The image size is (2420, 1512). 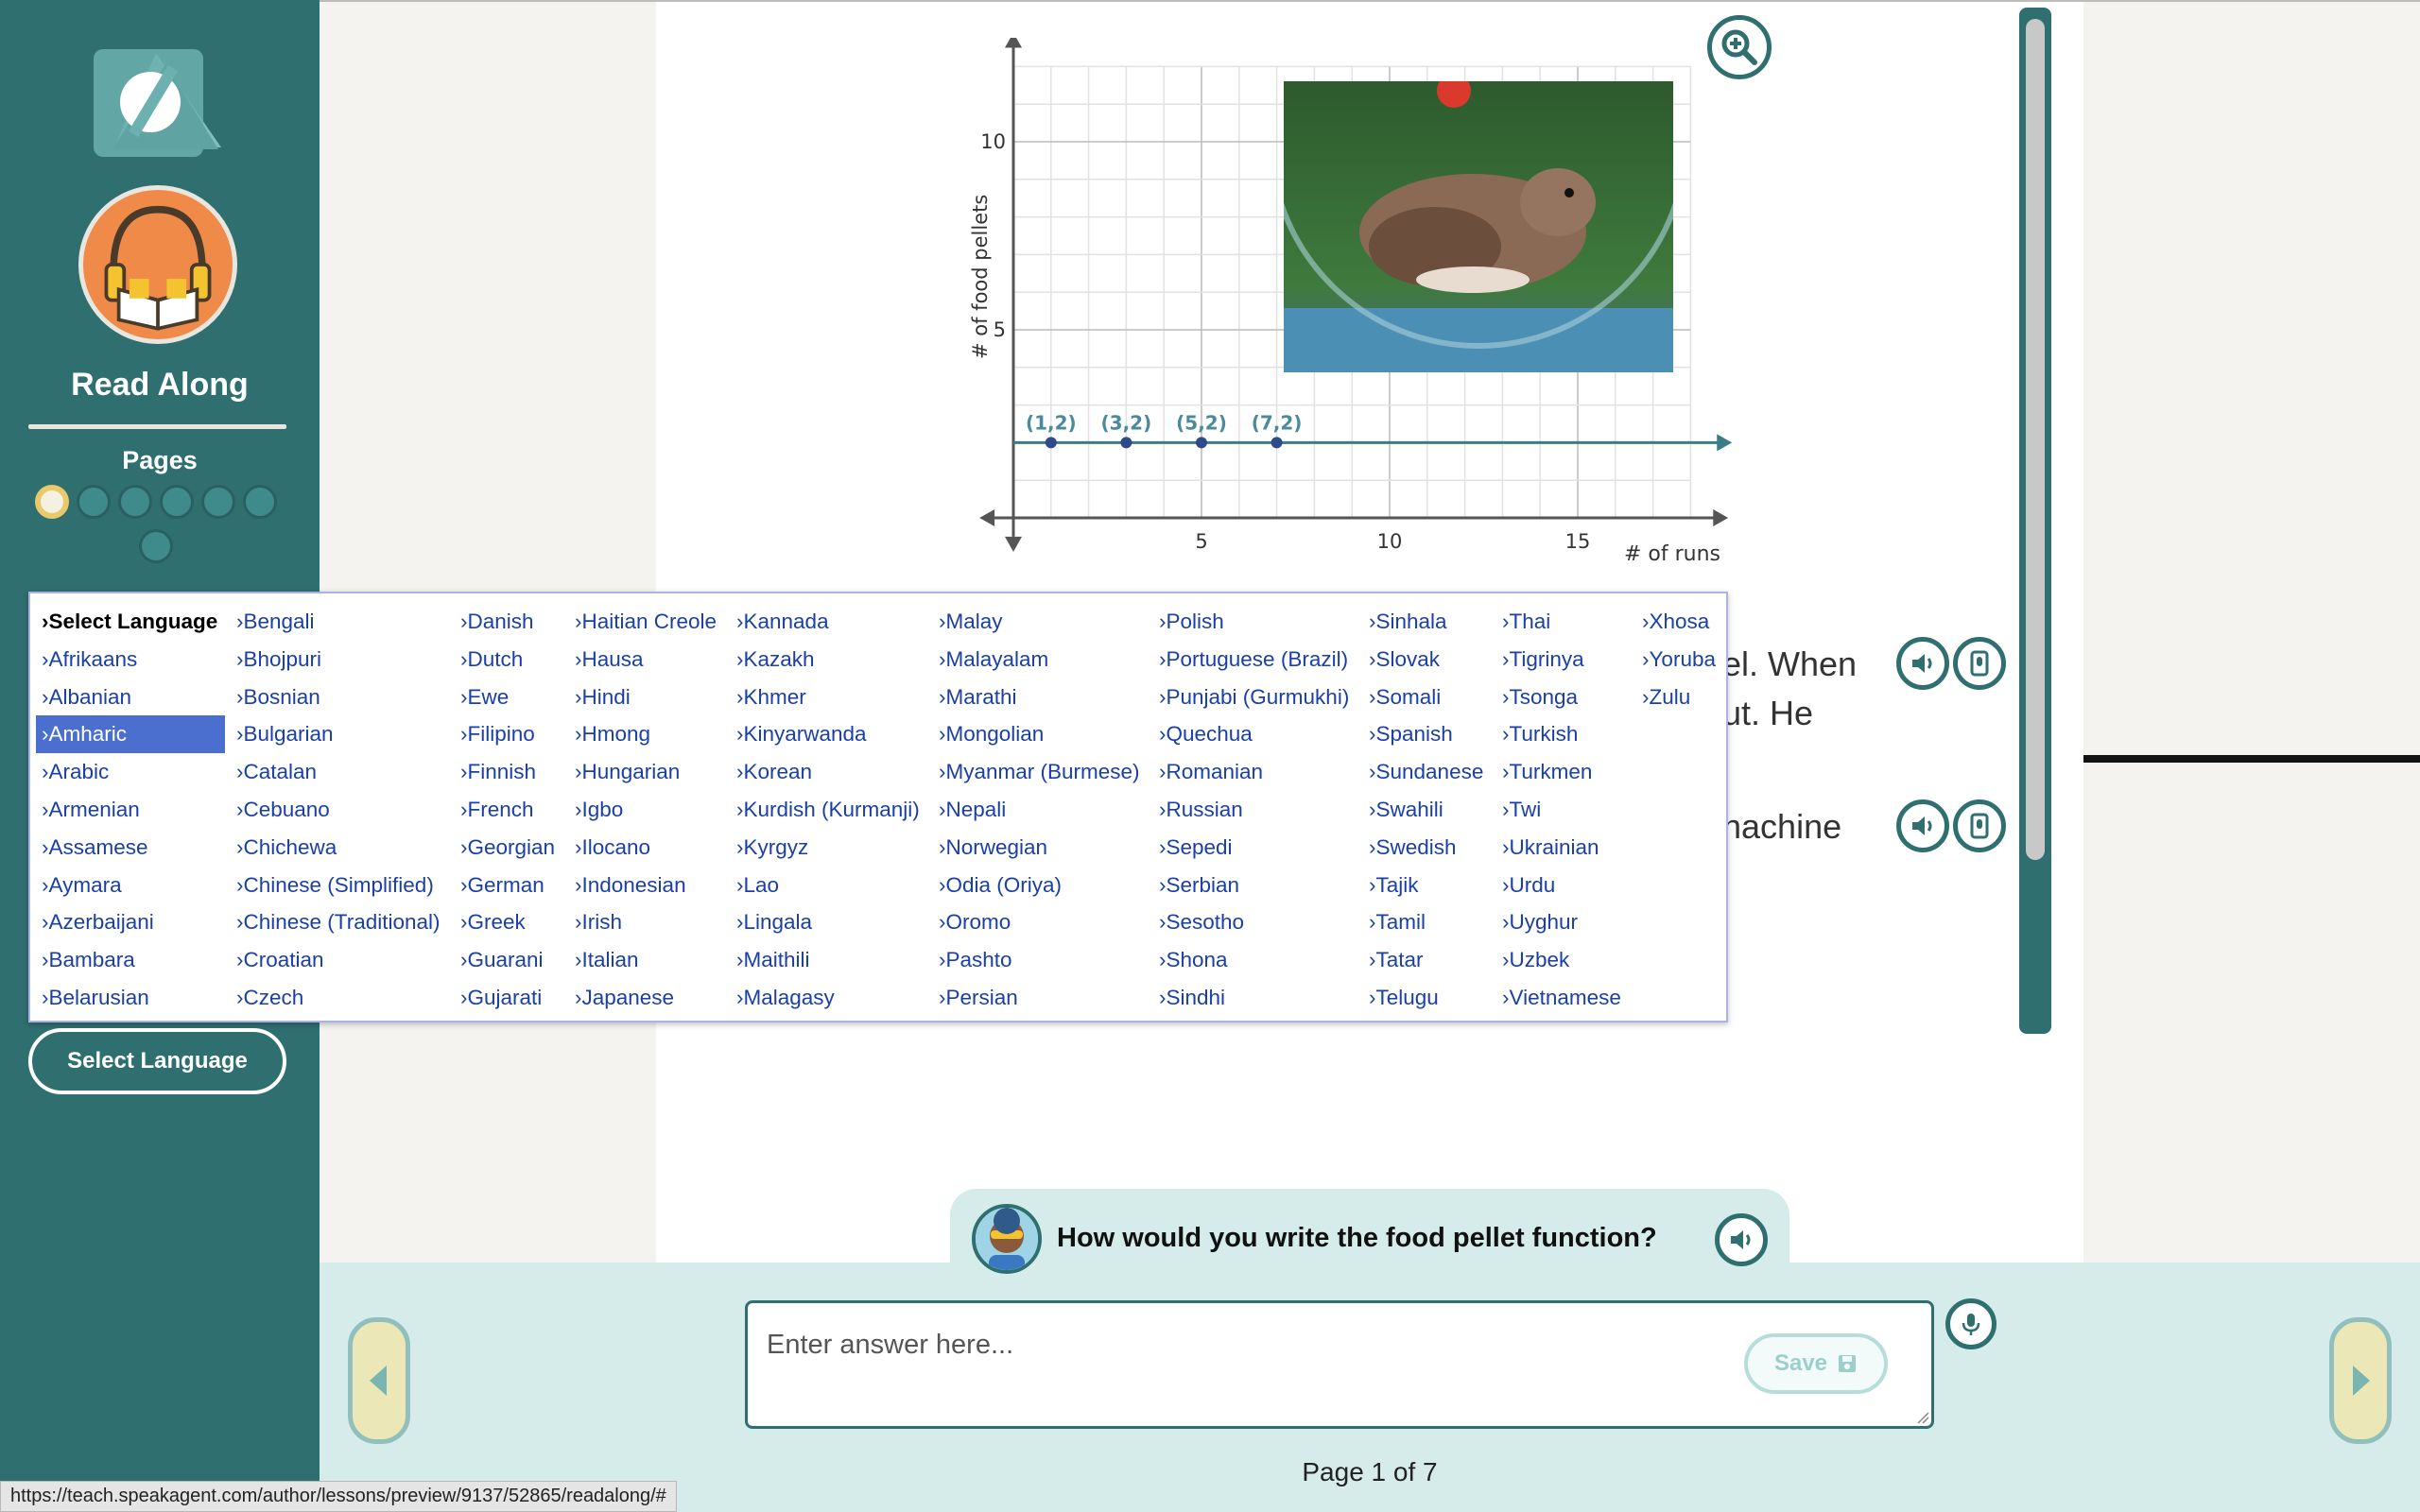 I want to click on language-option: ›Dutch, so click(x=505, y=660).